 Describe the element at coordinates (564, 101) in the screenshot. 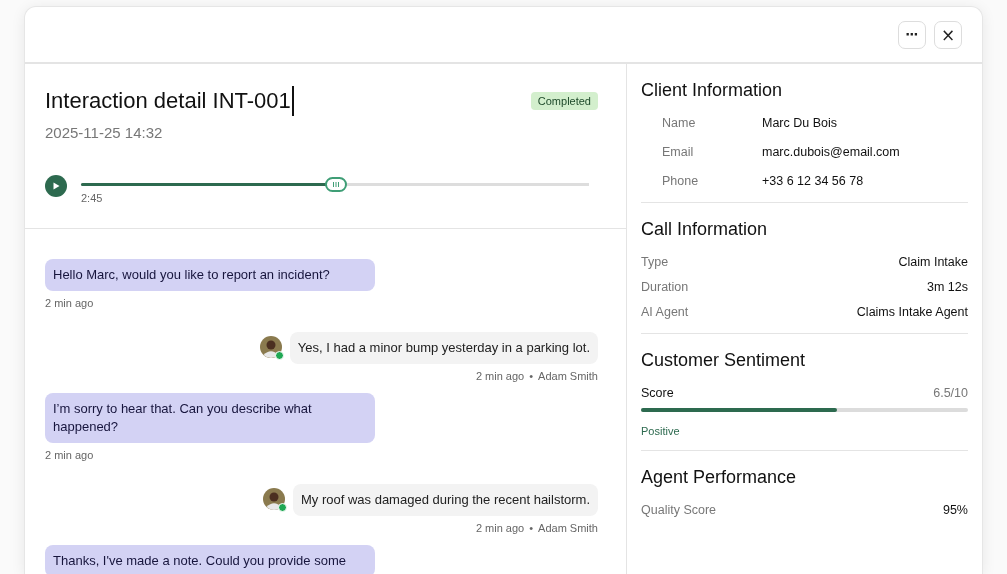

I see `status-badge: Completed` at that location.